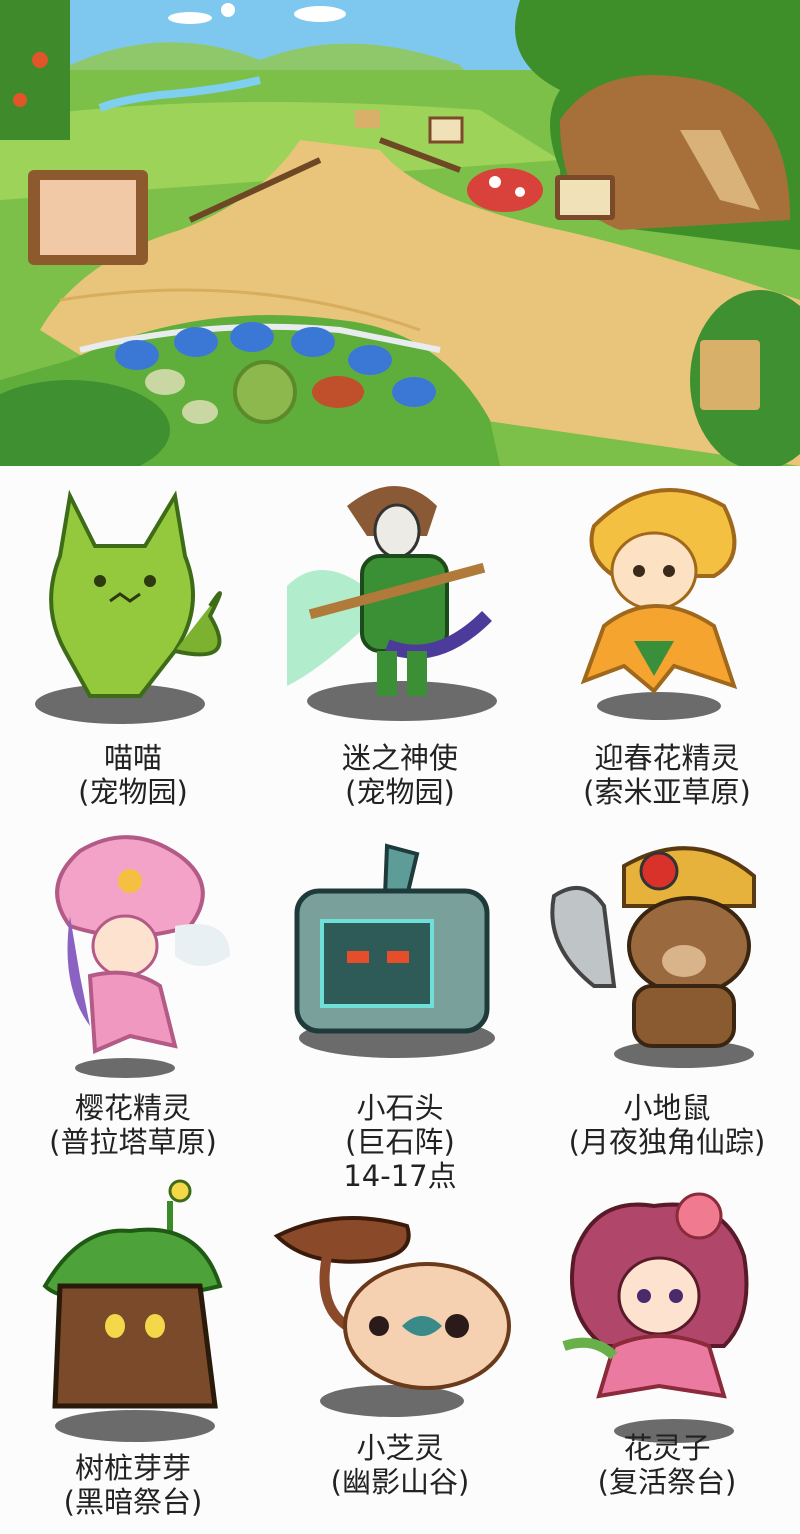  What do you see at coordinates (132, 1468) in the screenshot?
I see `pet-name: 树桩芽芽` at bounding box center [132, 1468].